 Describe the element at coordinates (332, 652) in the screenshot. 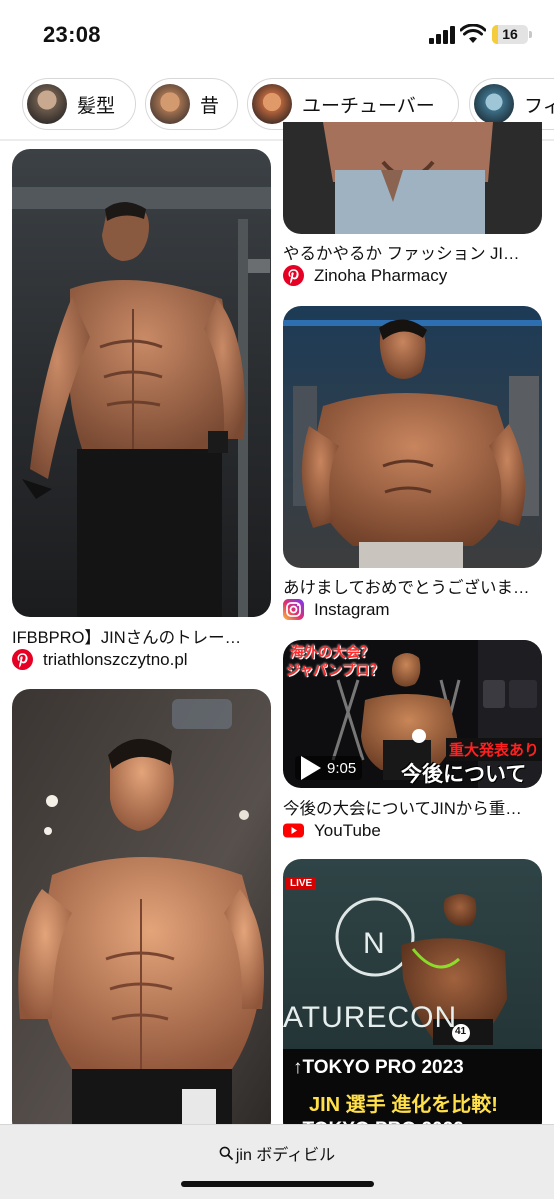

I see `video-overlay-text: 海外の大会？` at that location.